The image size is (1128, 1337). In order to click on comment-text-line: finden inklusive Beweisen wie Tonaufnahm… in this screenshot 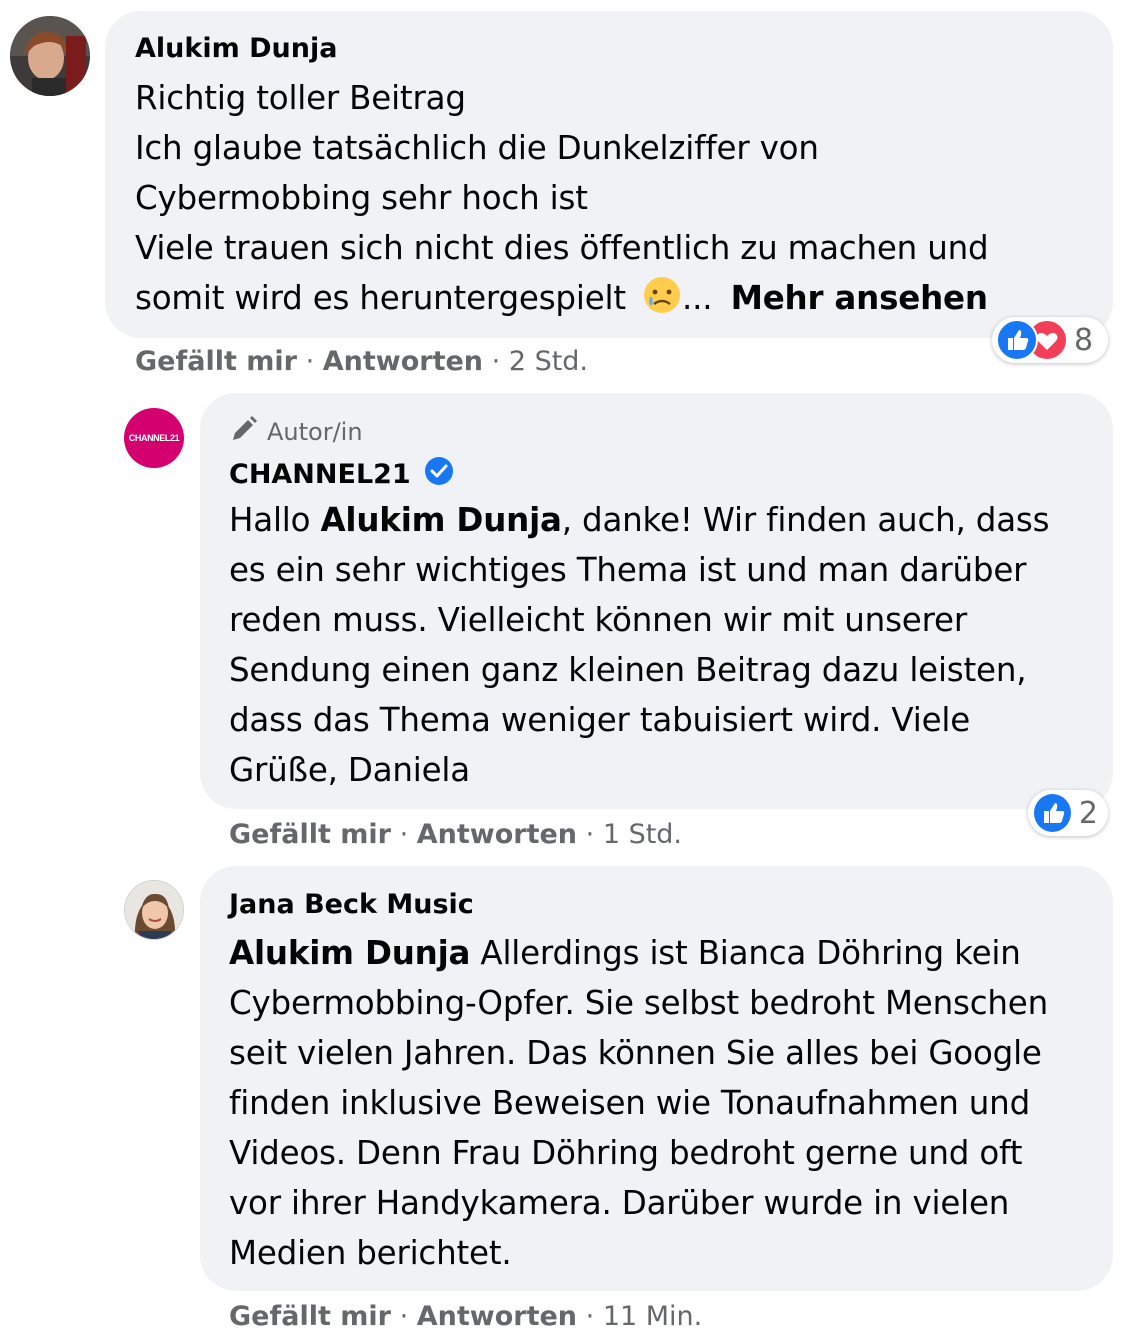, I will do `click(629, 1103)`.